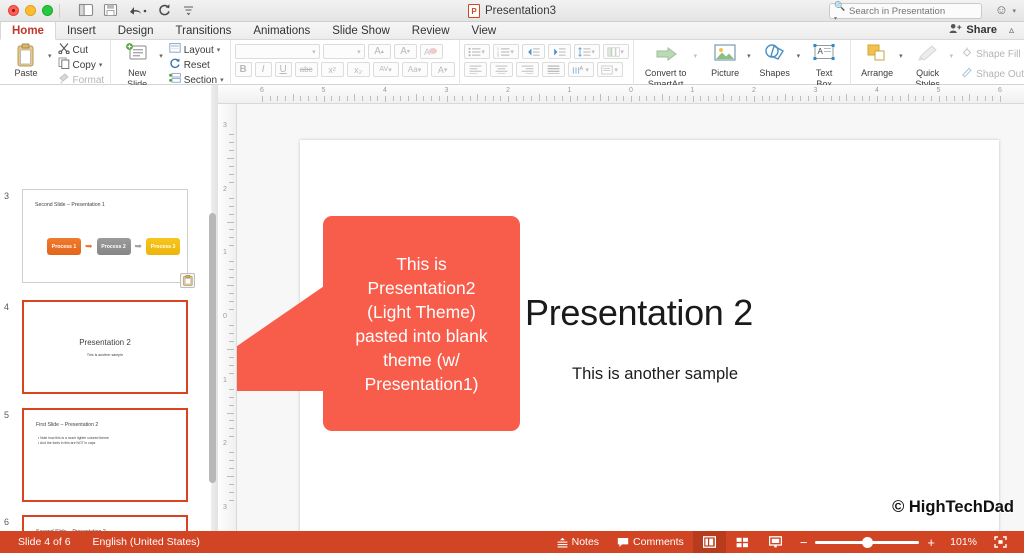 This screenshot has height=553, width=1024. Describe the element at coordinates (47, 10) in the screenshot. I see `maximize-window-button` at that location.